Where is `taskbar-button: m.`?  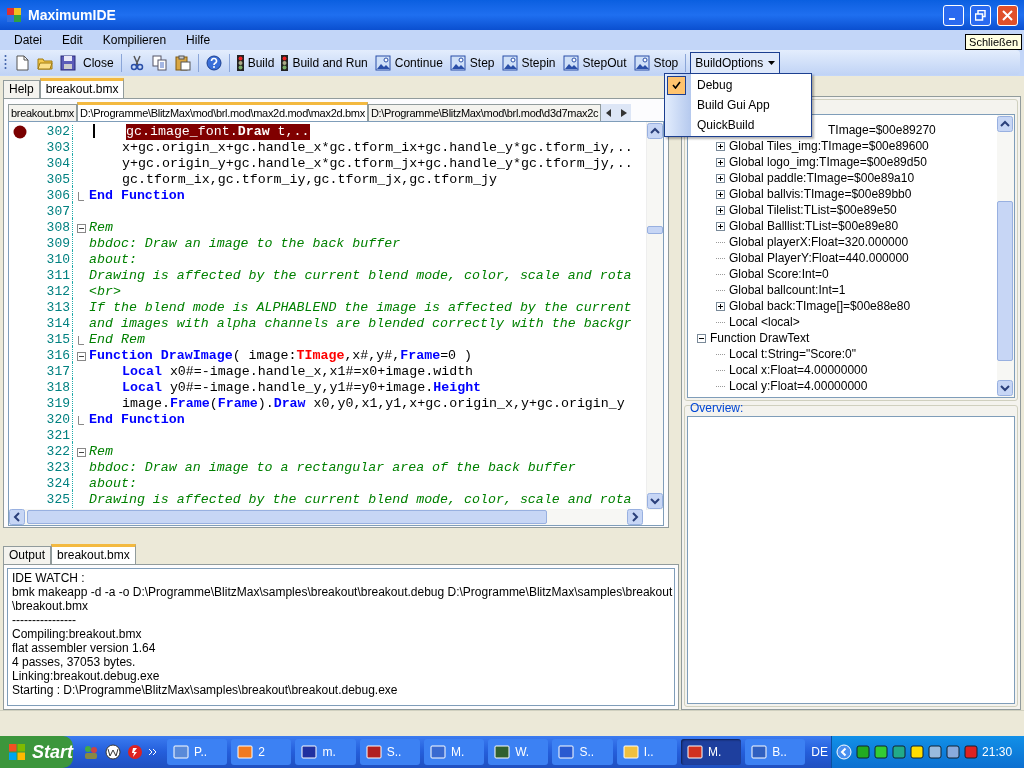
taskbar-button: m. is located at coordinates (325, 752).